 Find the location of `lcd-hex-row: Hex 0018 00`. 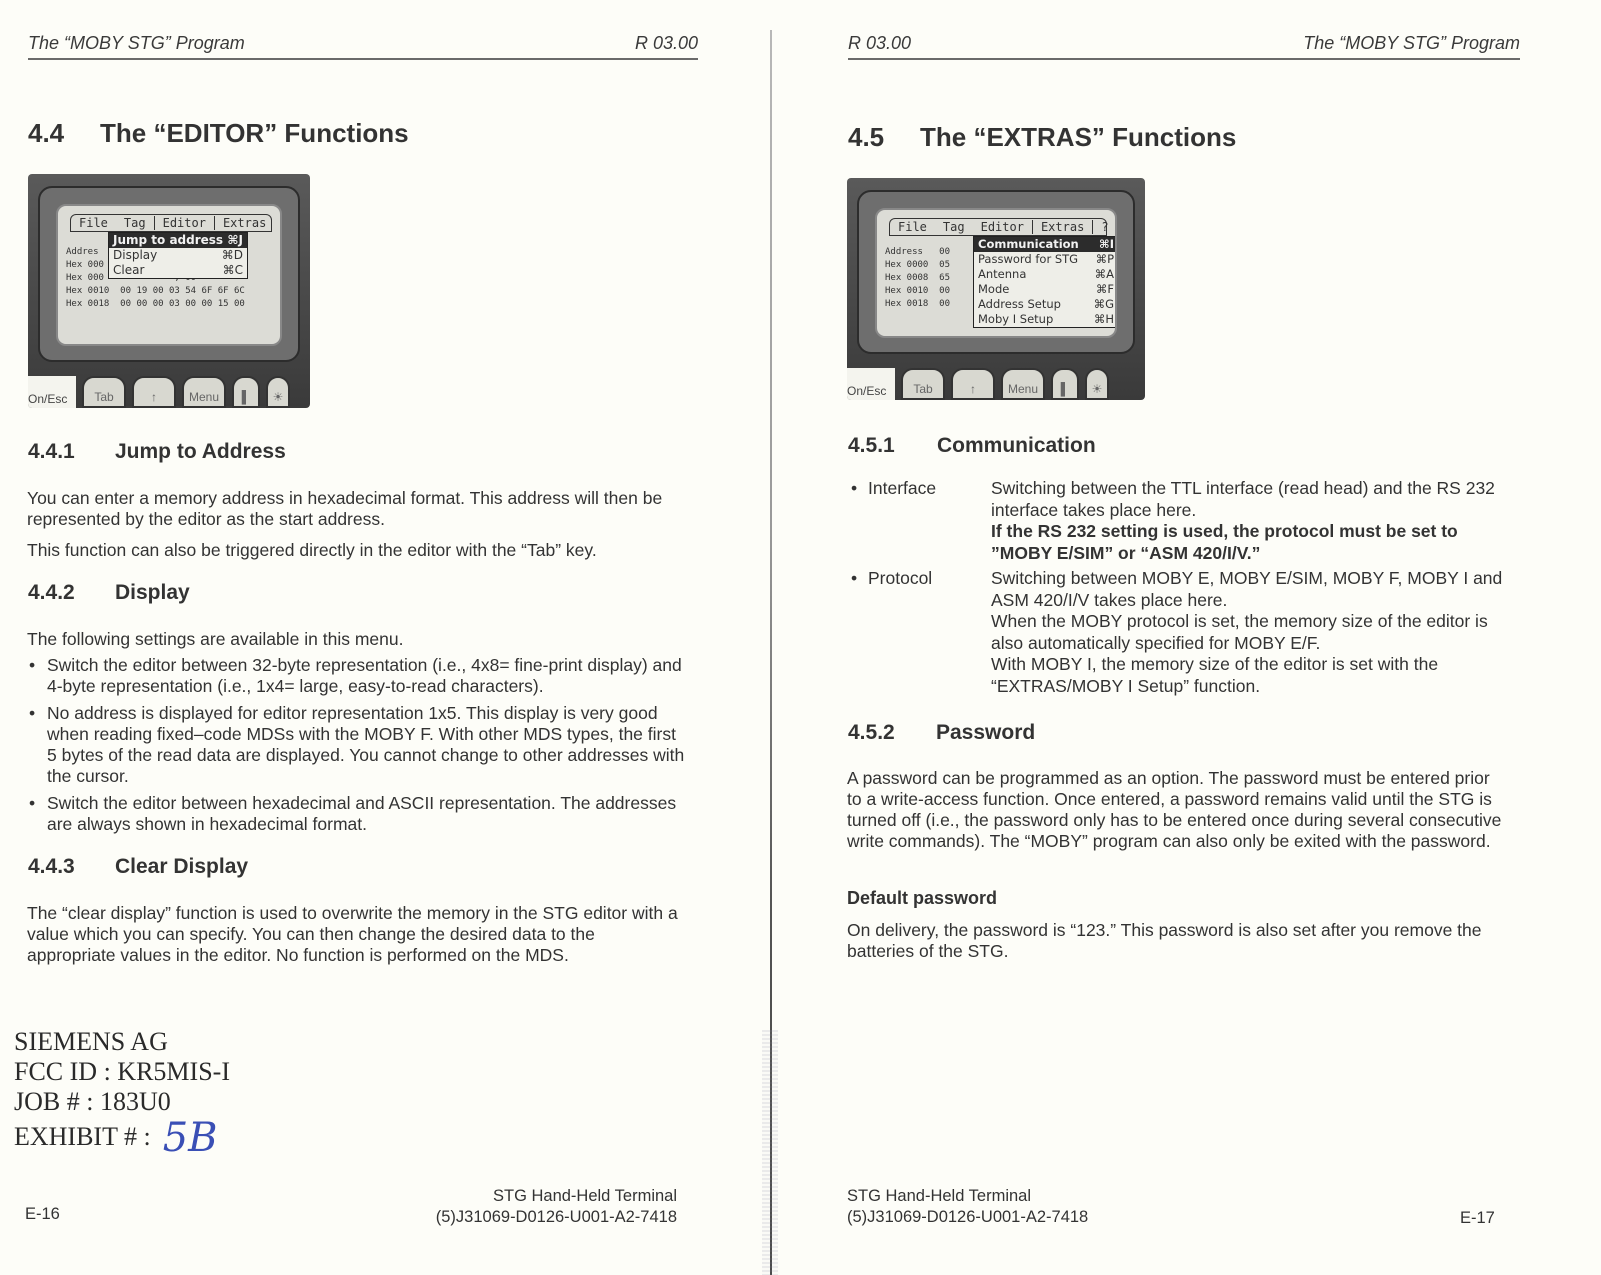

lcd-hex-row: Hex 0018 00 is located at coordinates (918, 304).